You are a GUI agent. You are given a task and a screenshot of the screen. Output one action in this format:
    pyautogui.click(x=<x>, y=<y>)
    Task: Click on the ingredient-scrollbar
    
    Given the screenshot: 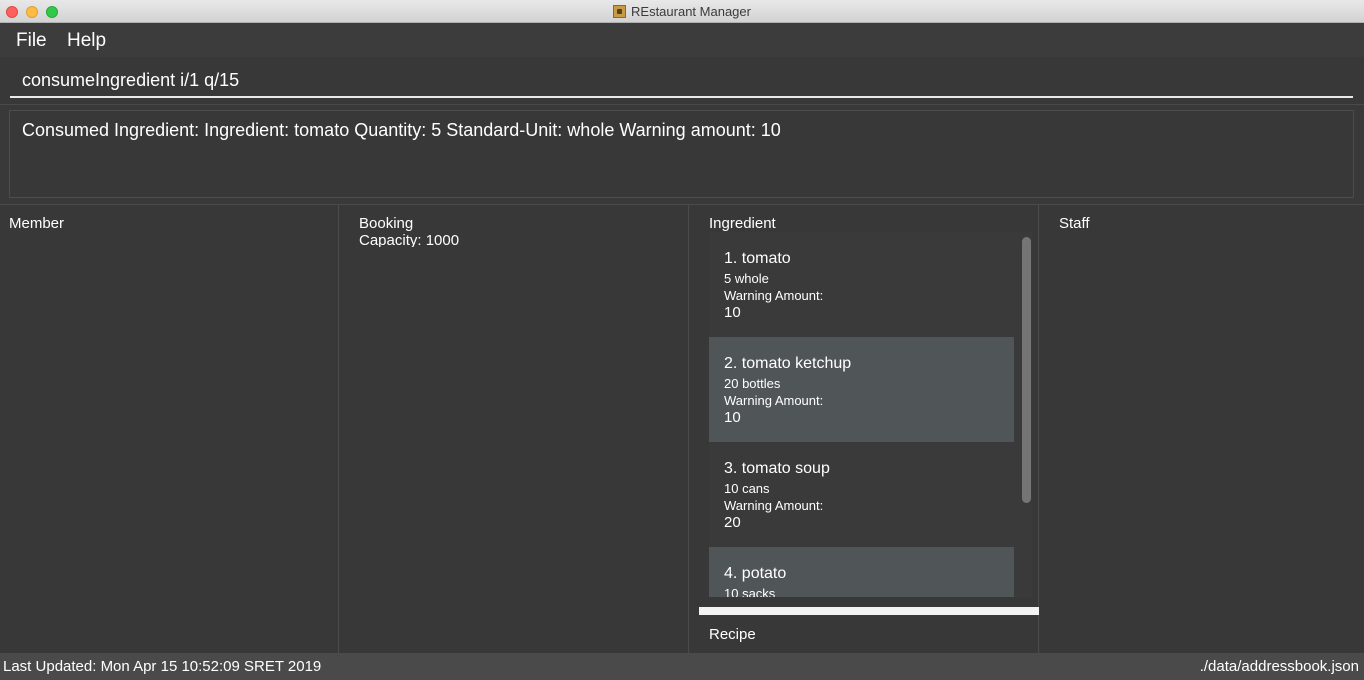 What is the action you would take?
    pyautogui.click(x=1023, y=414)
    